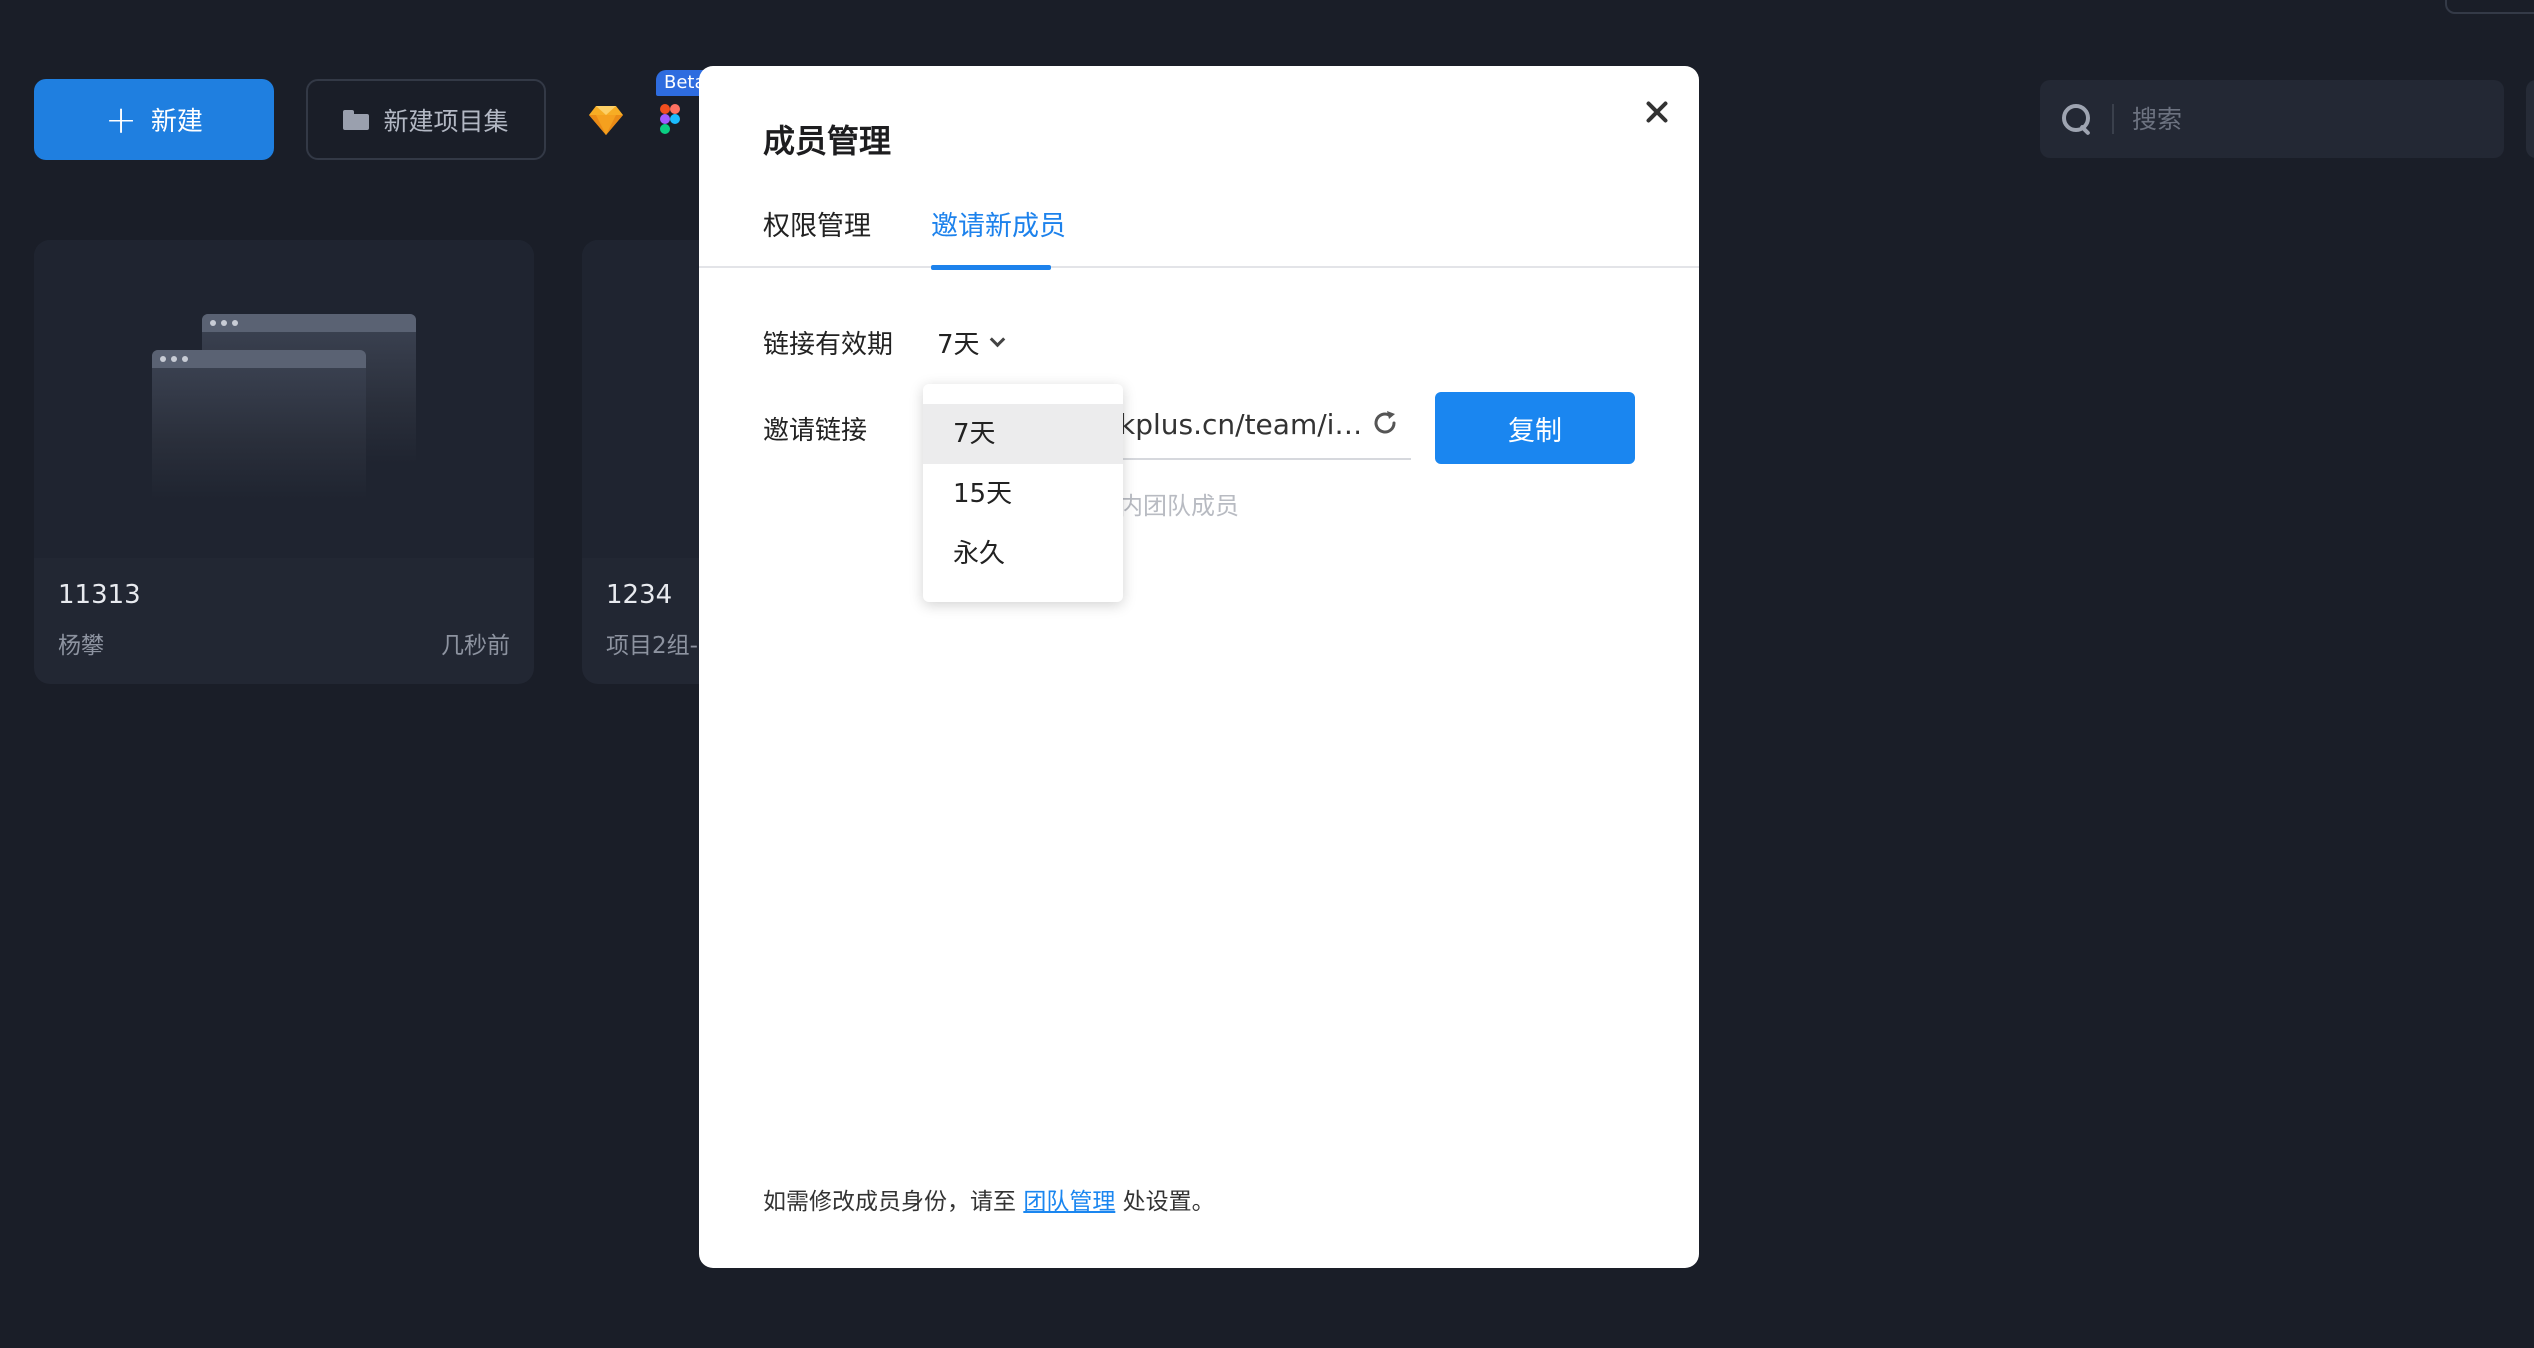 Image resolution: width=2534 pixels, height=1348 pixels. Describe the element at coordinates (356, 119) in the screenshot. I see `folder-icon` at that location.